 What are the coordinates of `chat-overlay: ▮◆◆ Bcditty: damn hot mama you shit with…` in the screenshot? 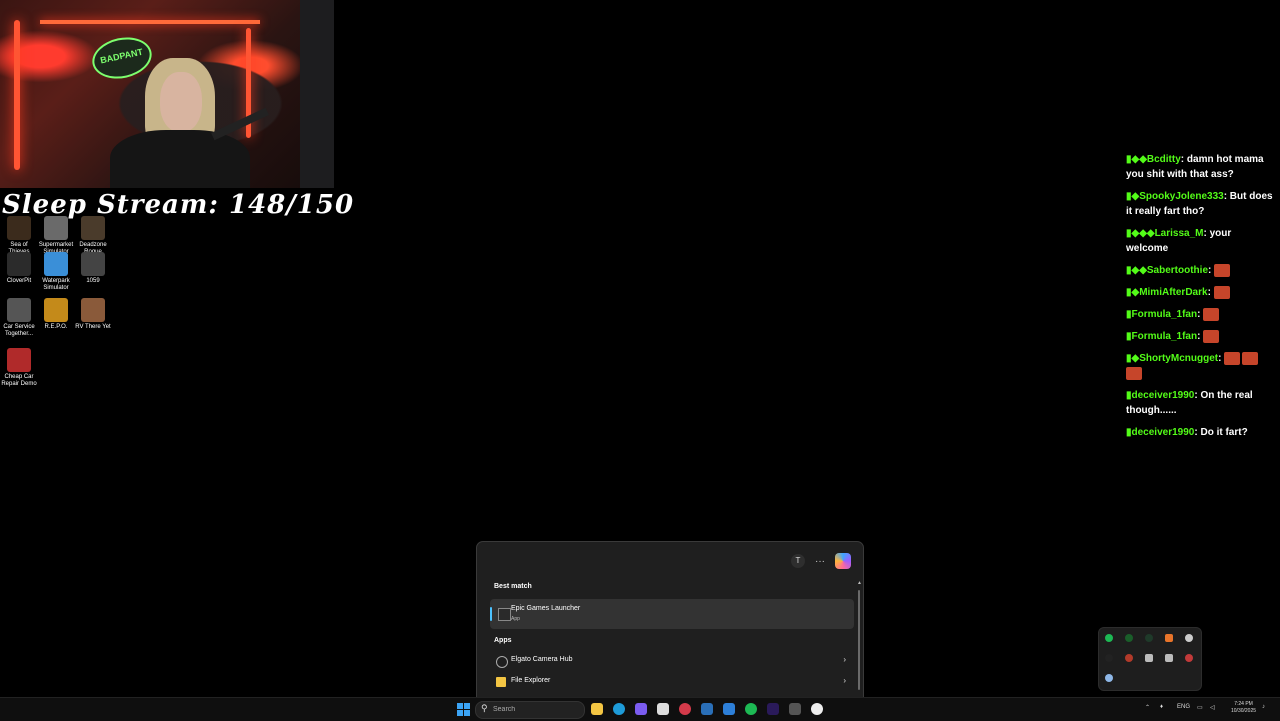 It's located at (1200, 299).